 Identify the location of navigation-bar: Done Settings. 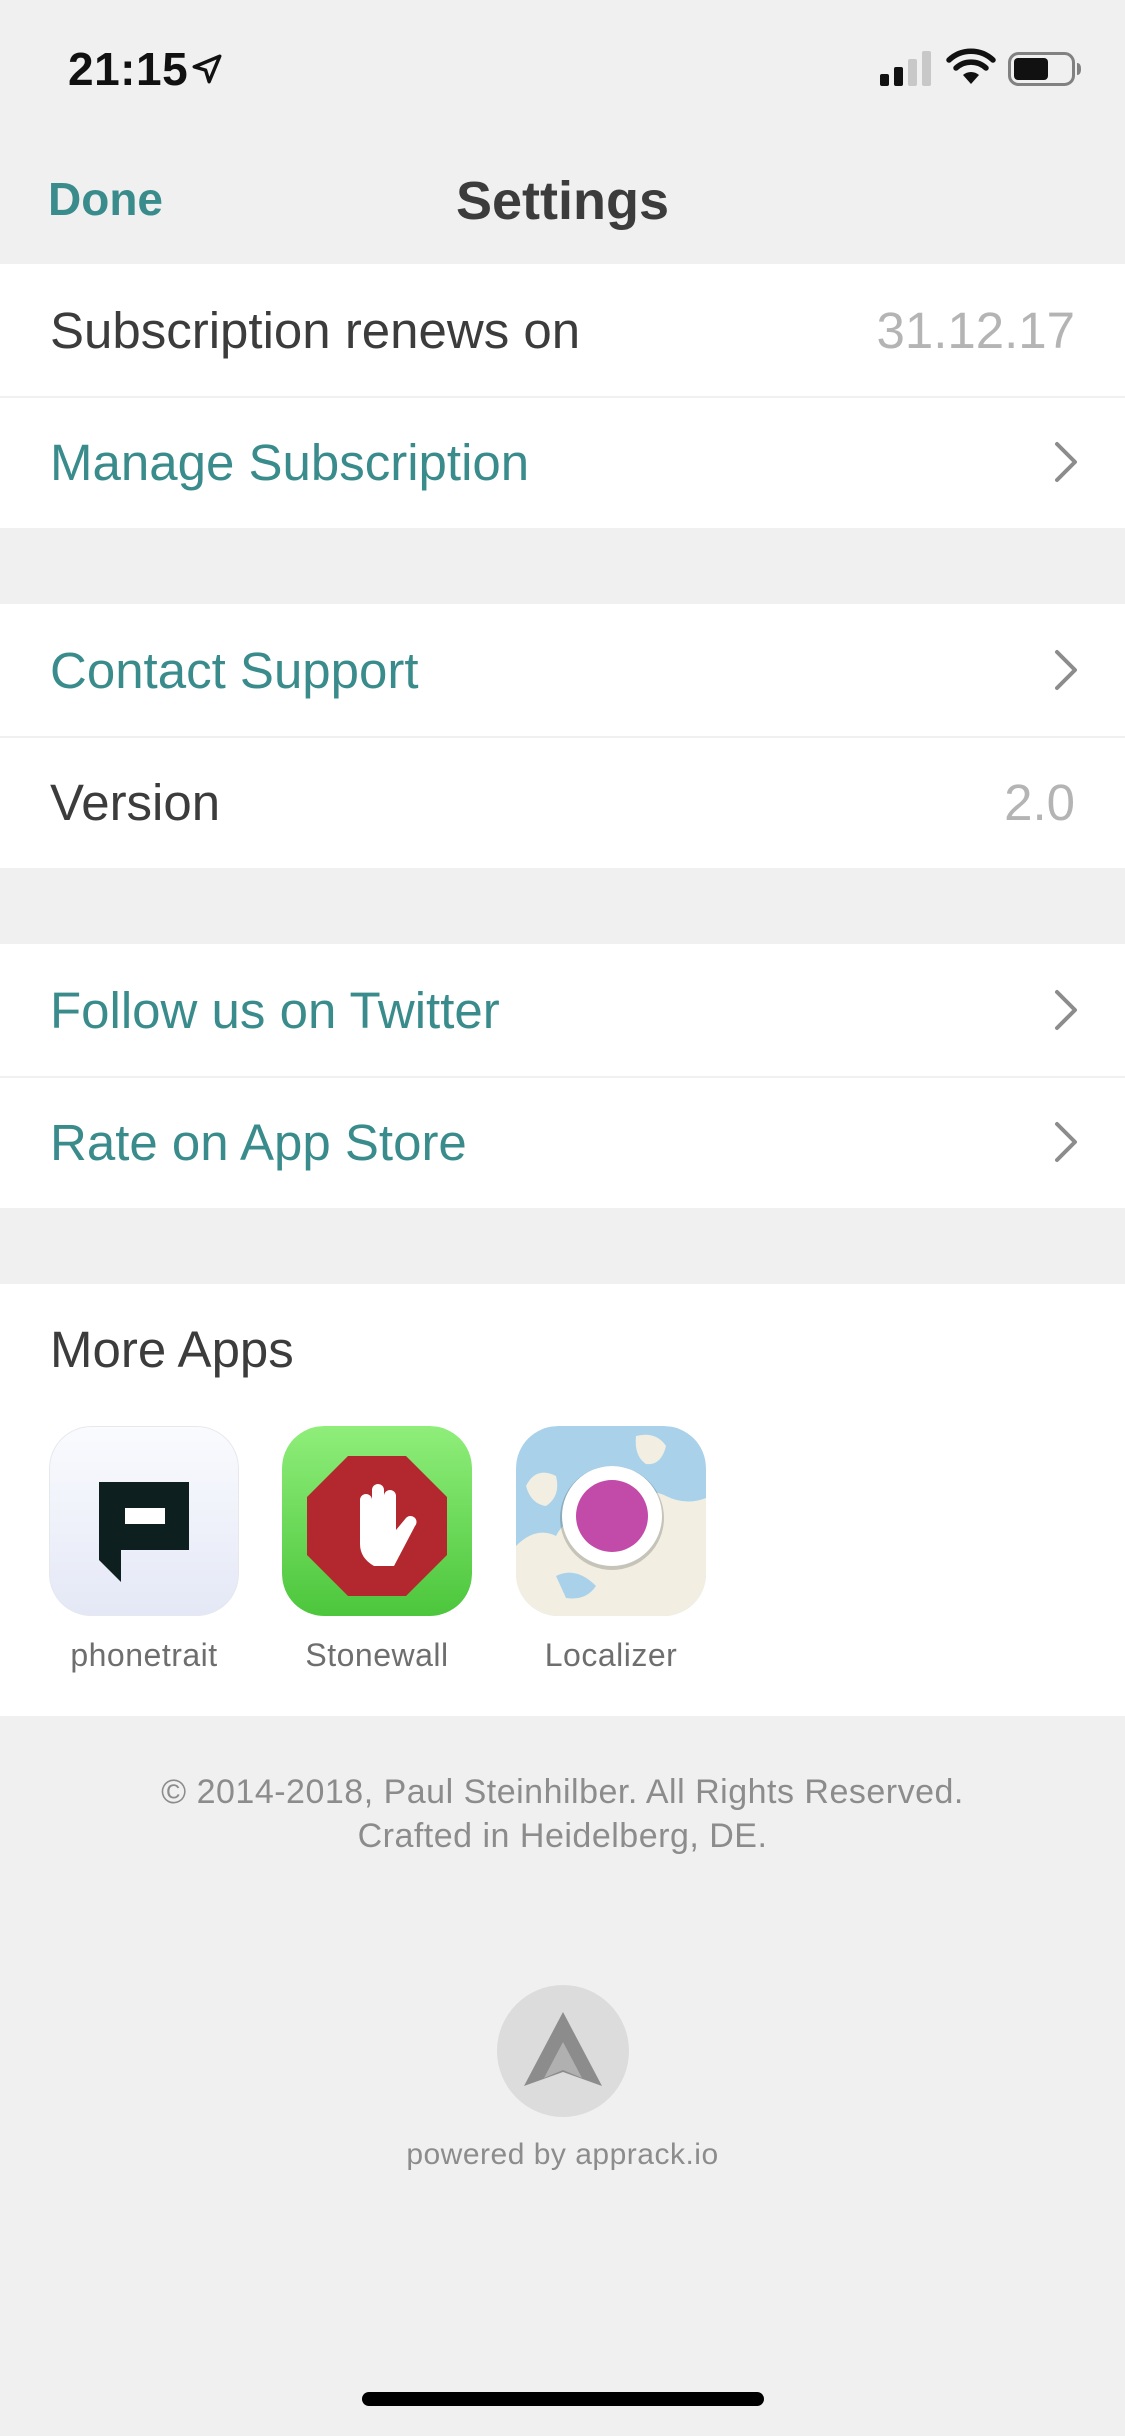
(562, 198).